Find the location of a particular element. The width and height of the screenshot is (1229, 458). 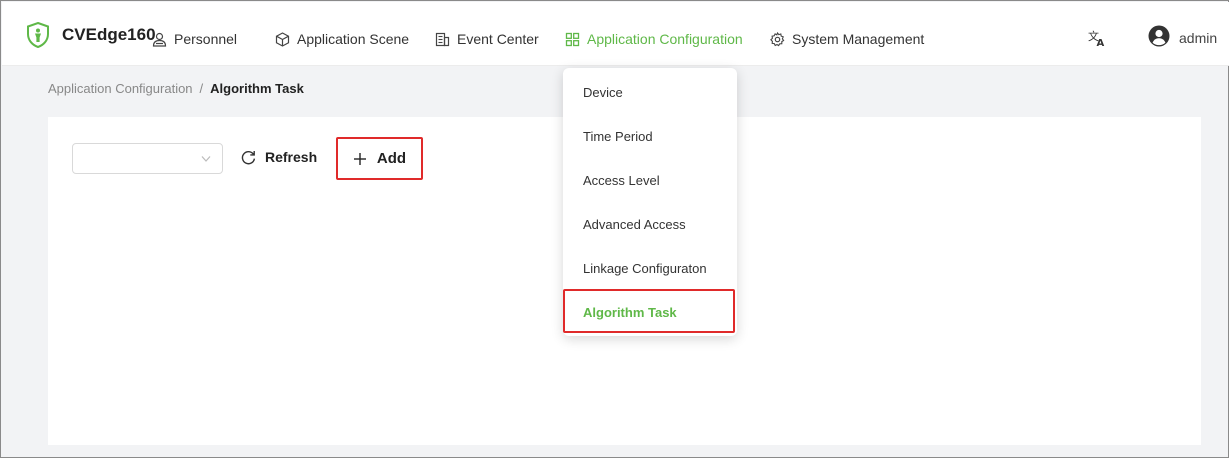

user-icon is located at coordinates (159, 39).